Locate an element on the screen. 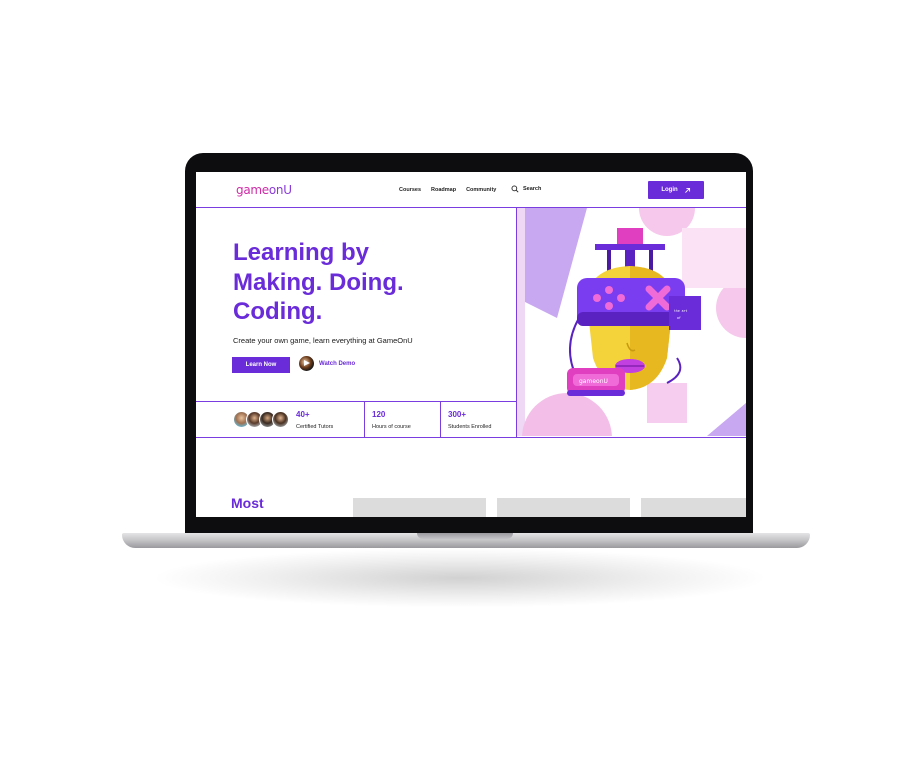 This screenshot has height=768, width=920. stat-hours: 120 Hours of course is located at coordinates (403, 419).